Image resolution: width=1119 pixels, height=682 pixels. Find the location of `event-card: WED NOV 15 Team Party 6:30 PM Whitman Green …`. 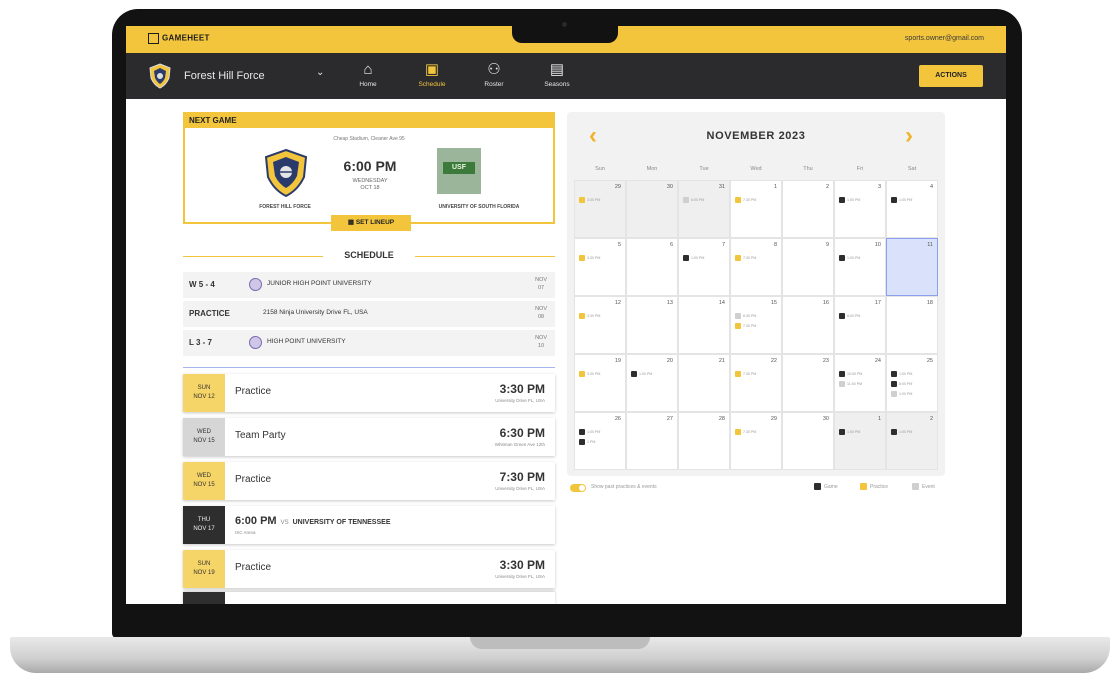

event-card: WED NOV 15 Team Party 6:30 PM Whitman Green … is located at coordinates (369, 437).